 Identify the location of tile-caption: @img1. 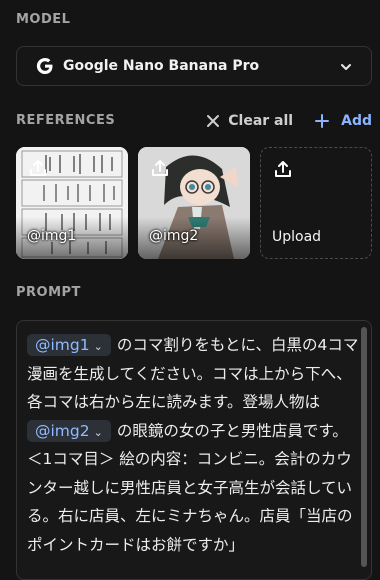
(52, 236).